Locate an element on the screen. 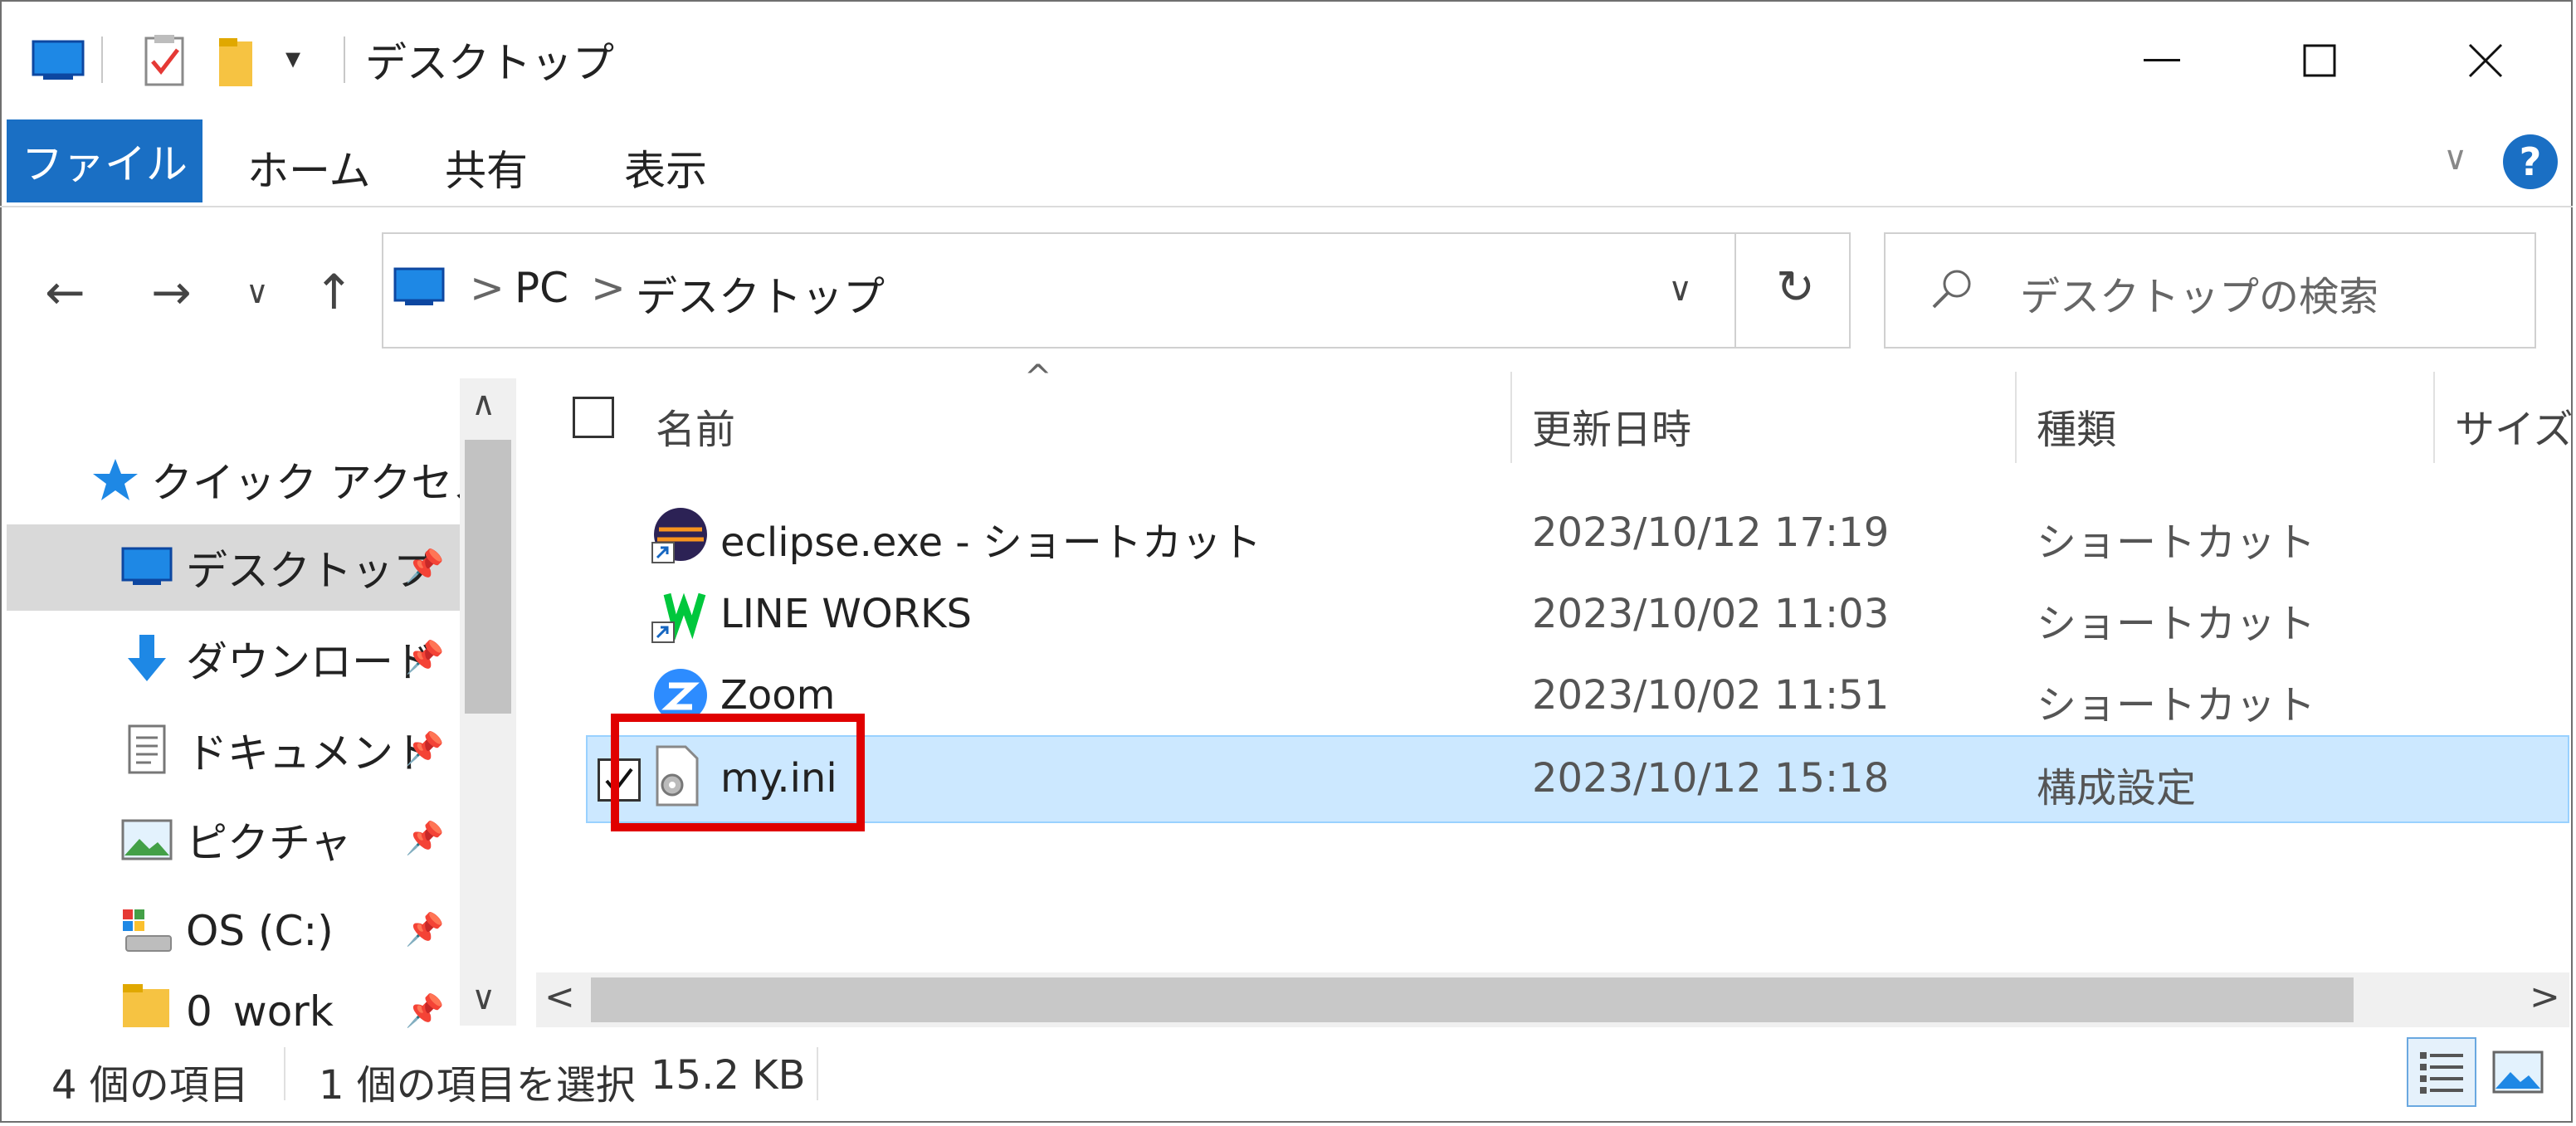  star-icon is located at coordinates (116, 479).